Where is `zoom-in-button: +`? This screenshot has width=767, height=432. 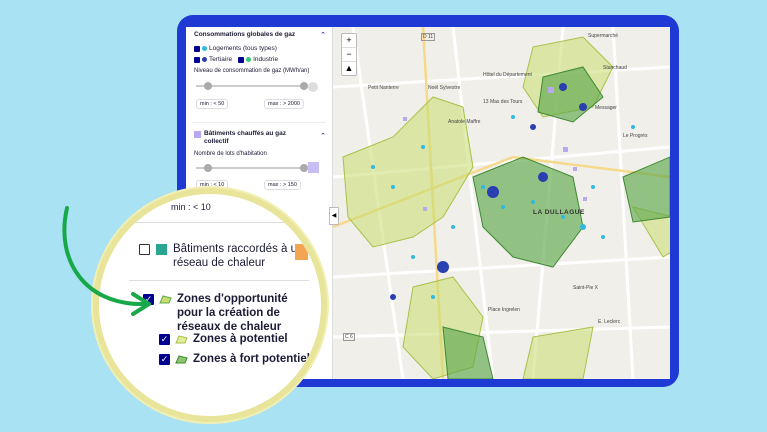
zoom-in-button: + is located at coordinates (349, 41).